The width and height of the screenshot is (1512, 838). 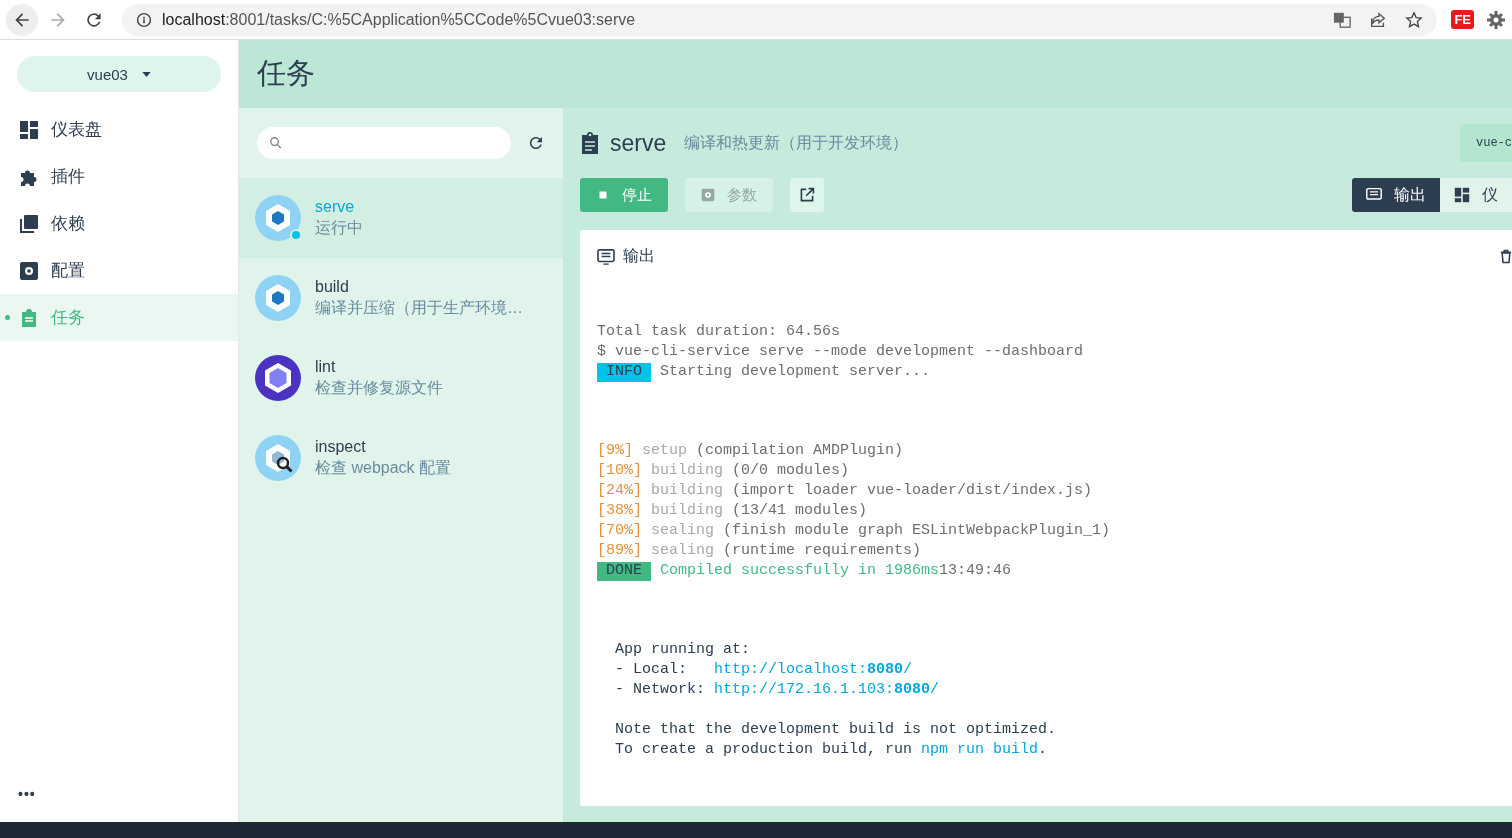 I want to click on active-dot, so click(x=7, y=317).